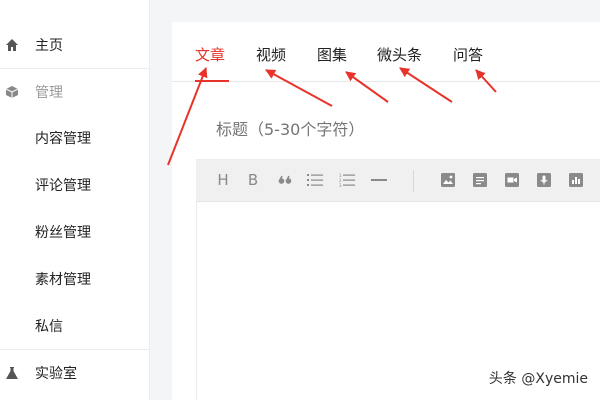 The width and height of the screenshot is (600, 400). I want to click on heading-icon: H, so click(223, 180).